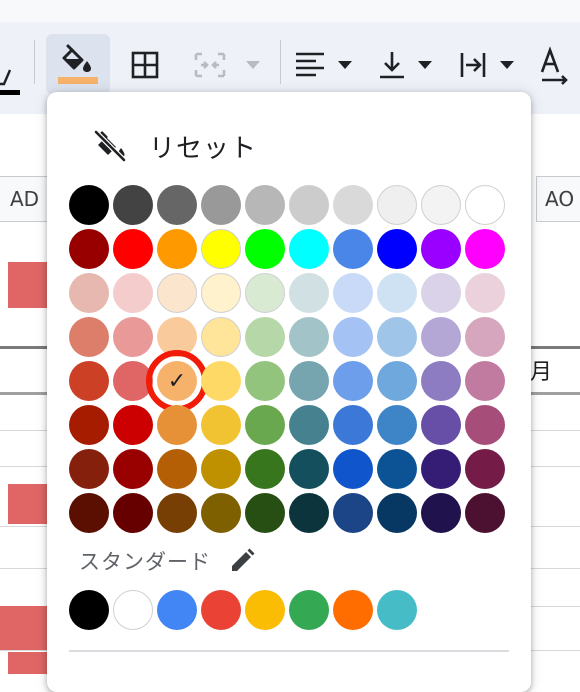 The height and width of the screenshot is (692, 580). I want to click on horizontal-align-button, so click(325, 65).